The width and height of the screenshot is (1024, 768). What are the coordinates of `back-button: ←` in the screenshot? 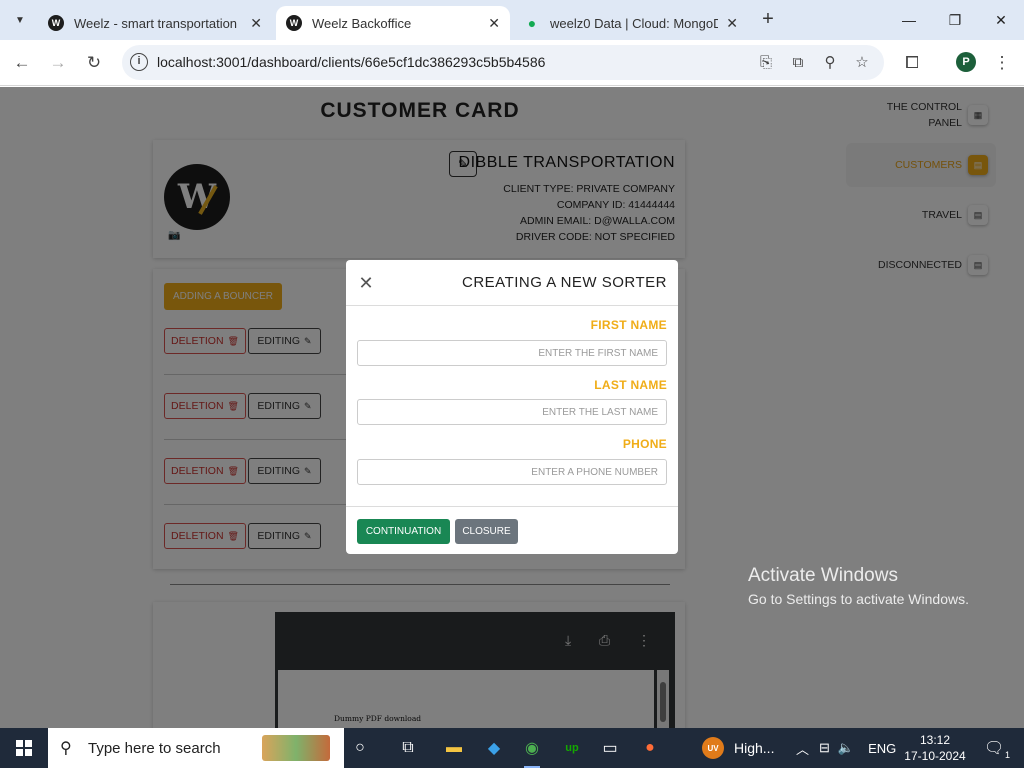 It's located at (22, 63).